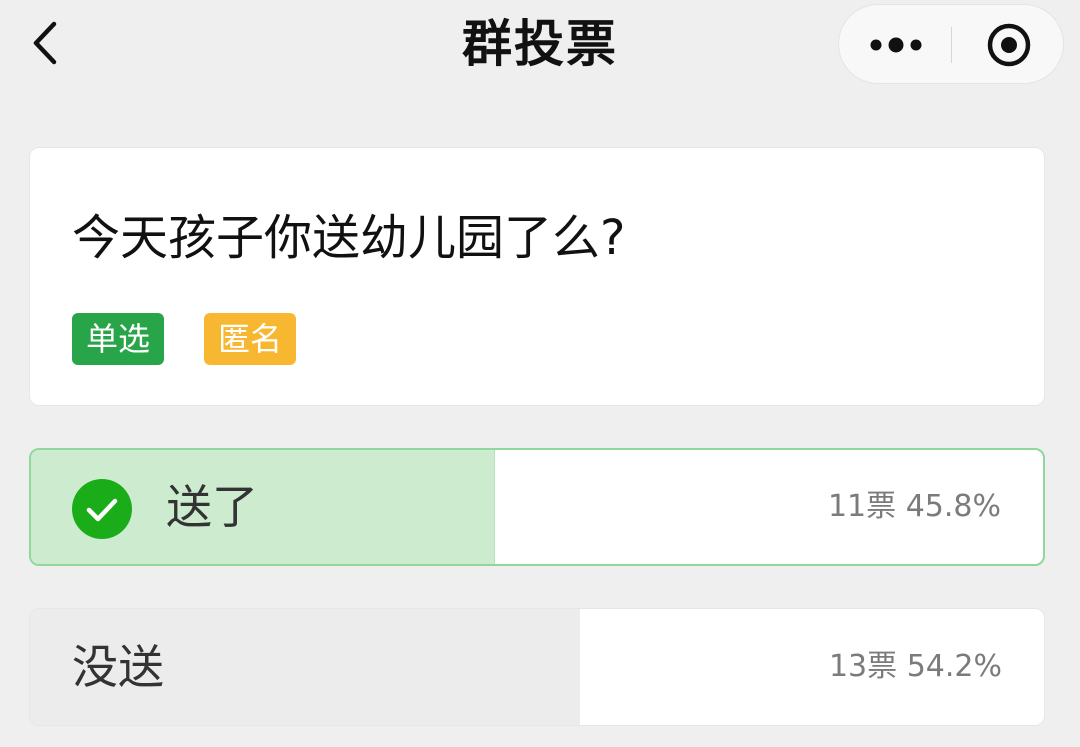 The height and width of the screenshot is (747, 1080). I want to click on option-result: 11票 45.8%, so click(914, 507).